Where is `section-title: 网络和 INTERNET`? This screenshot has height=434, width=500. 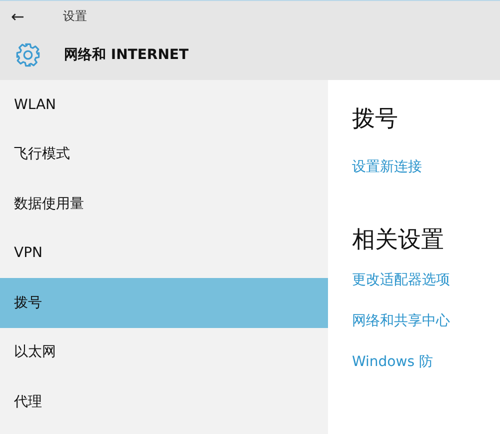 section-title: 网络和 INTERNET is located at coordinates (126, 55).